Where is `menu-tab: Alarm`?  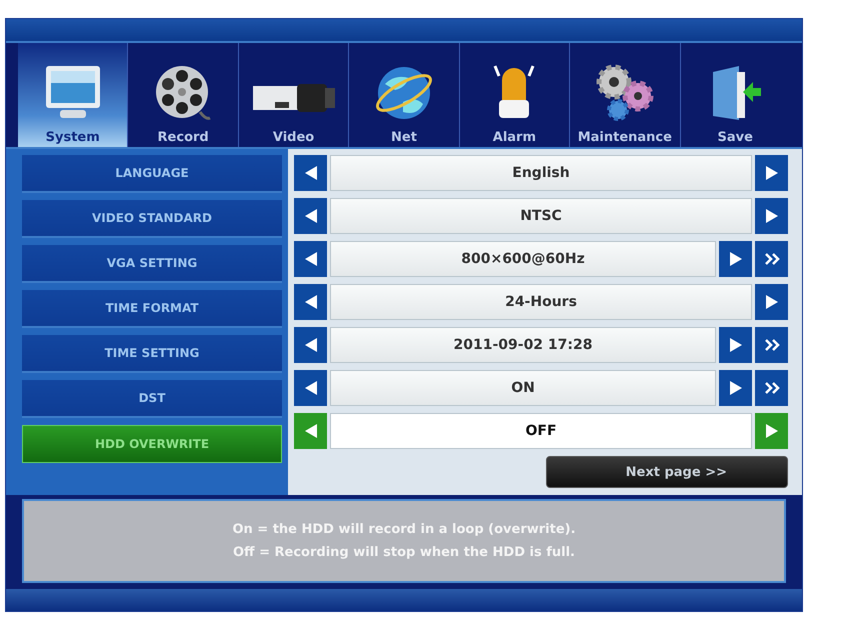
menu-tab: Alarm is located at coordinates (515, 95).